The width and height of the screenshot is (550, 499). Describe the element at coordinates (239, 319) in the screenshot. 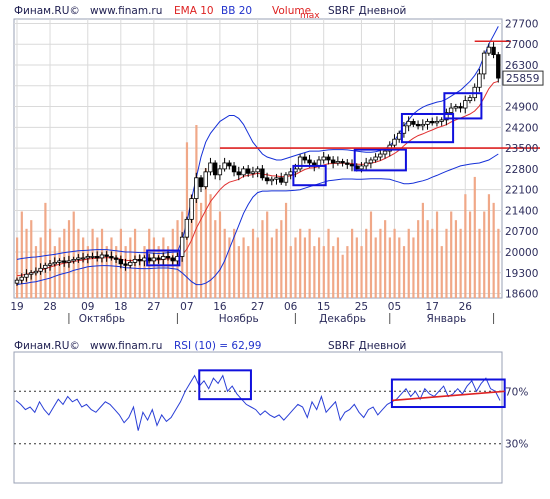

I see `month-label: Ноябрь` at that location.